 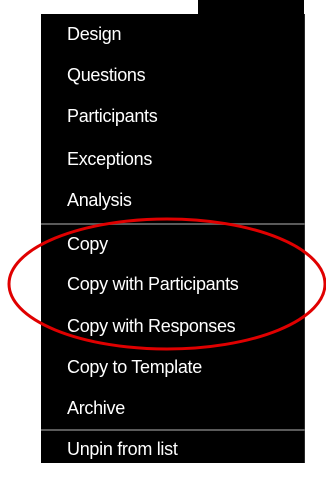 I want to click on menu-item-copy-with-responses: Copy with Responses, so click(x=182, y=326).